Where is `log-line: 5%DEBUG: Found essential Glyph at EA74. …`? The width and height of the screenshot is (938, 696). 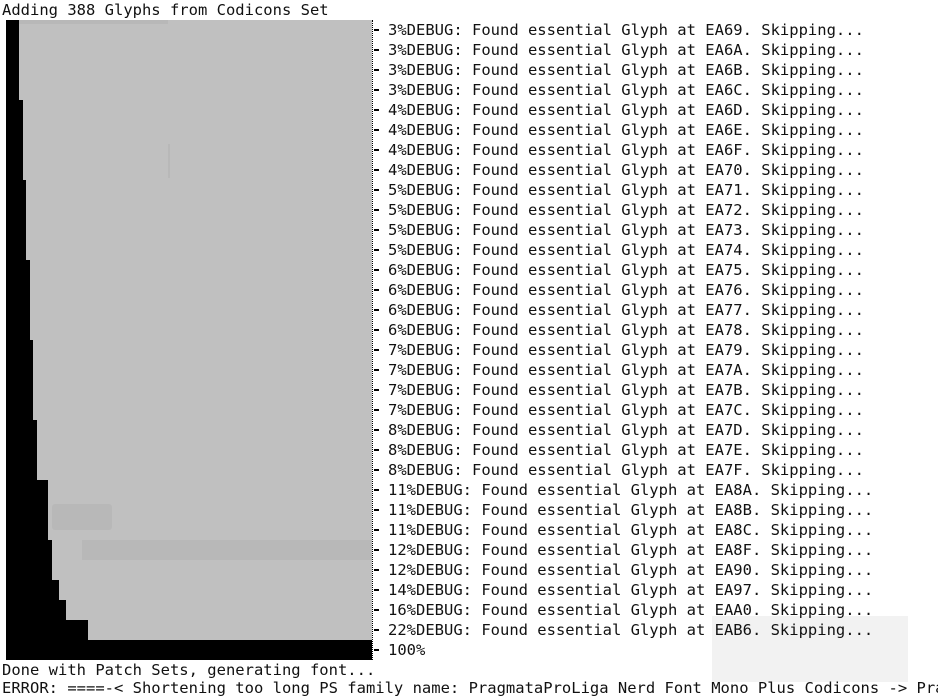
log-line: 5%DEBUG: Found essential Glyph at EA74. … is located at coordinates (656, 250).